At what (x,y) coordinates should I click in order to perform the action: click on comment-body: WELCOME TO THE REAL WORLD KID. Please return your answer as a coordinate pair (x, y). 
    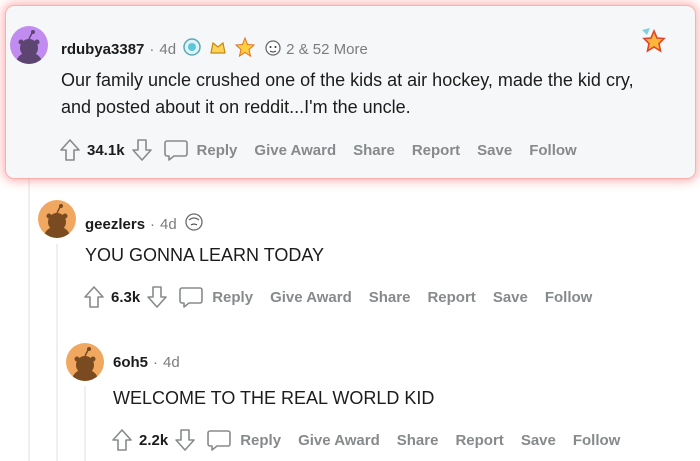
    Looking at the image, I should click on (273, 398).